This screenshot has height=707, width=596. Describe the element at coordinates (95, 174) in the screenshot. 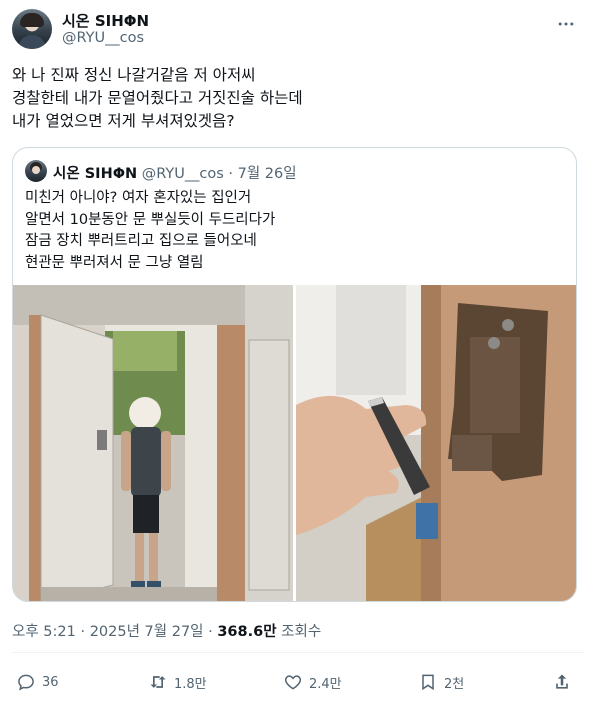

I see `quote-author-name: 시온 SIHΦN` at that location.